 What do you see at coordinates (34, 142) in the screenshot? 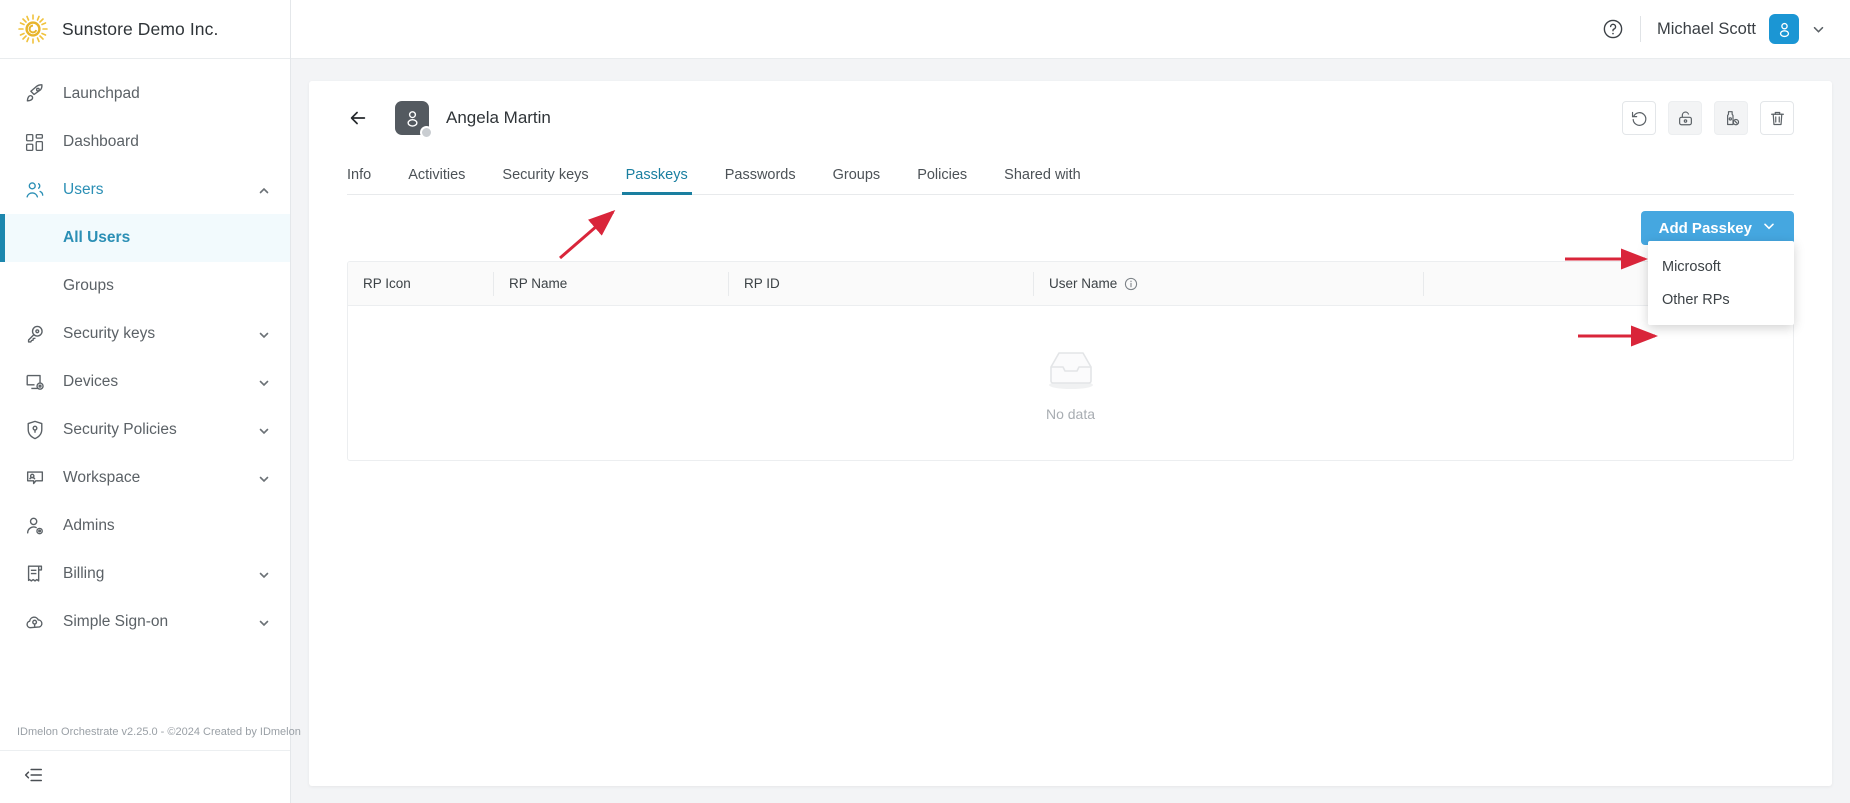
I see `dashboard-grid-icon` at bounding box center [34, 142].